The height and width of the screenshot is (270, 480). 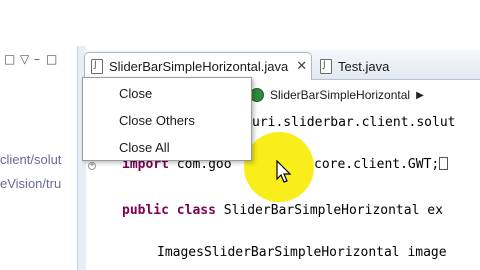 I want to click on close-tab-icon: ✕, so click(x=301, y=66).